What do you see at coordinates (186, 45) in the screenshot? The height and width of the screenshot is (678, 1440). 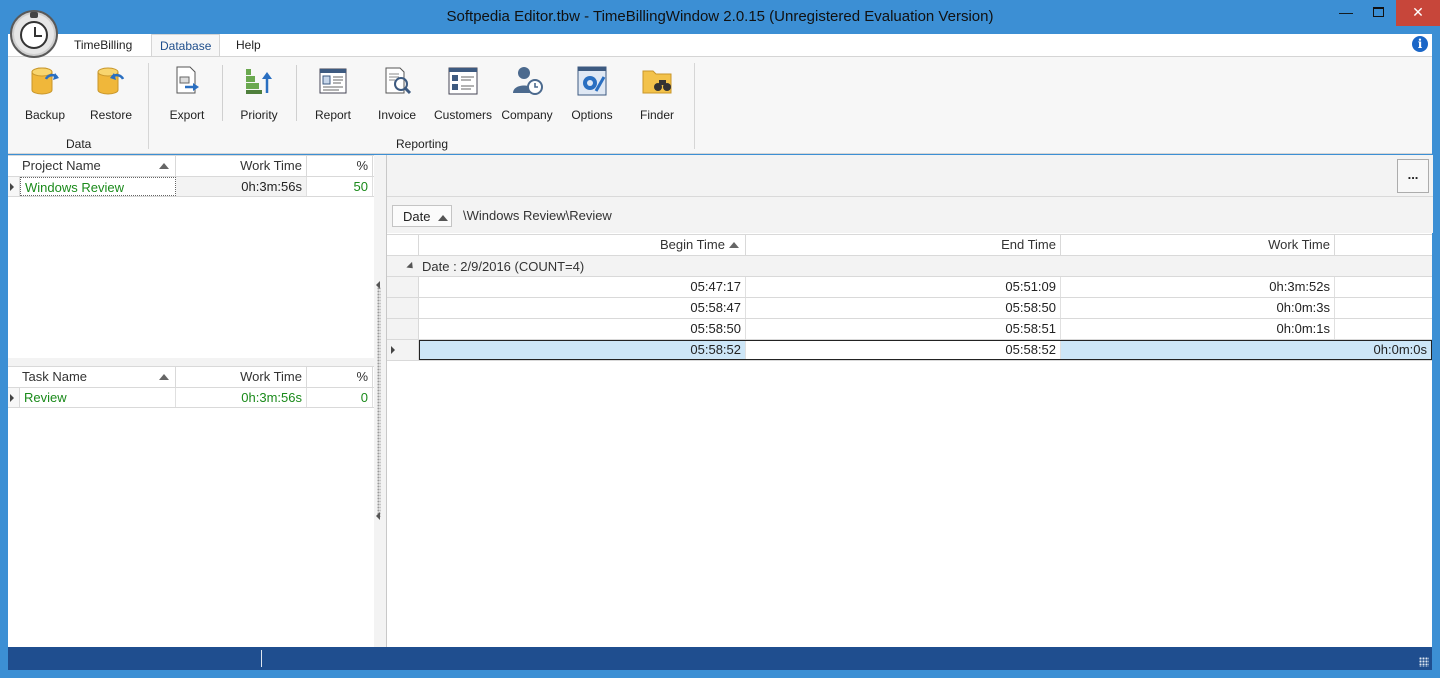 I see `menu-database: Database` at bounding box center [186, 45].